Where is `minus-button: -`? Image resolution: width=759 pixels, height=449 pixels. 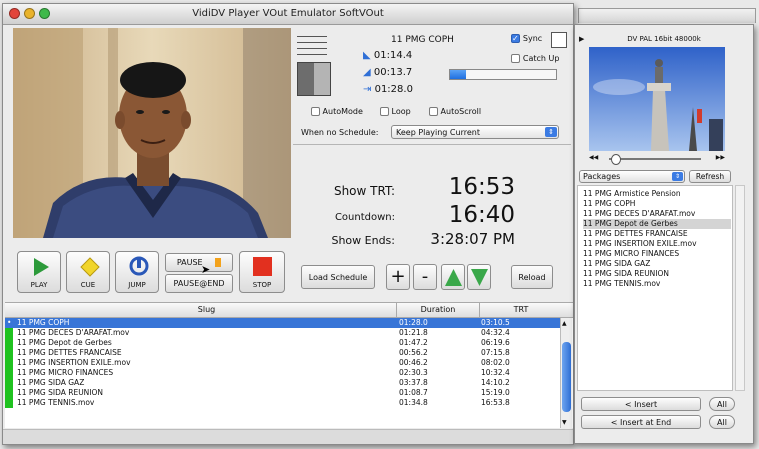 minus-button: - is located at coordinates (425, 277).